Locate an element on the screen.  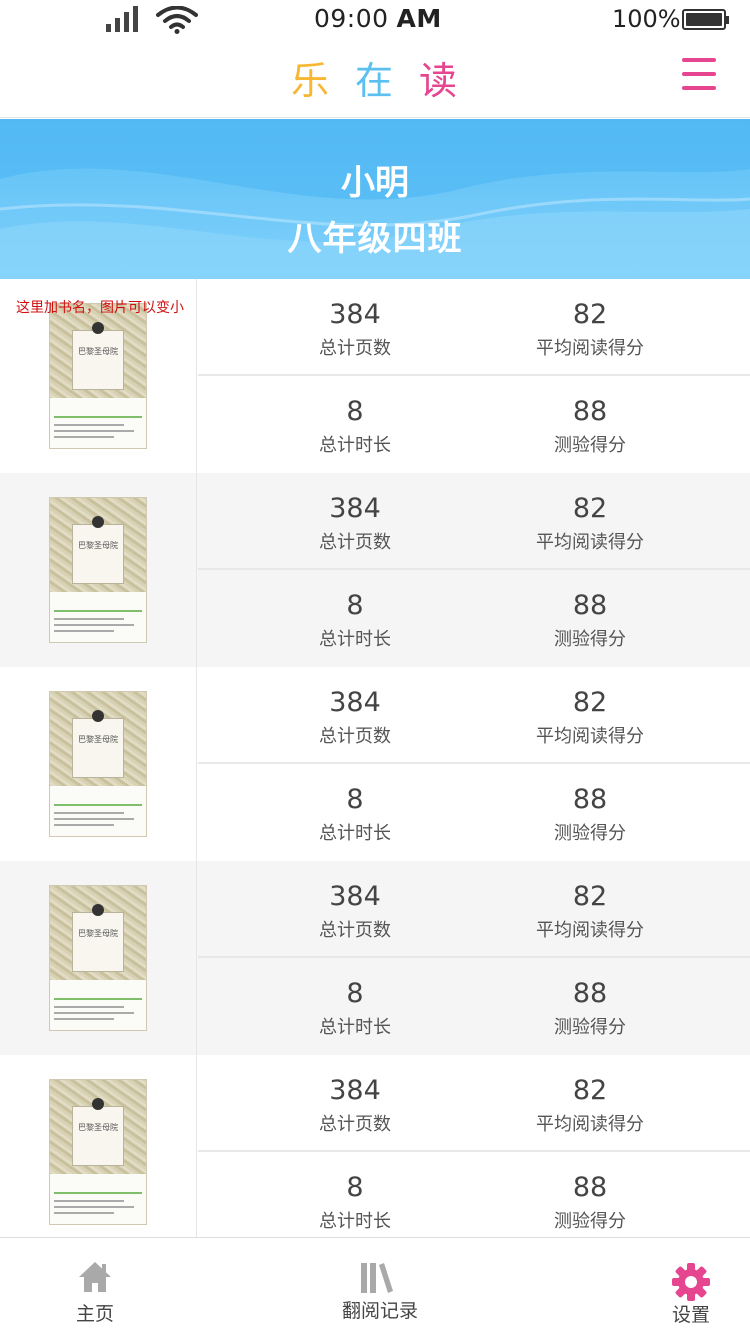
battery-percentage: 100% is located at coordinates (646, 19).